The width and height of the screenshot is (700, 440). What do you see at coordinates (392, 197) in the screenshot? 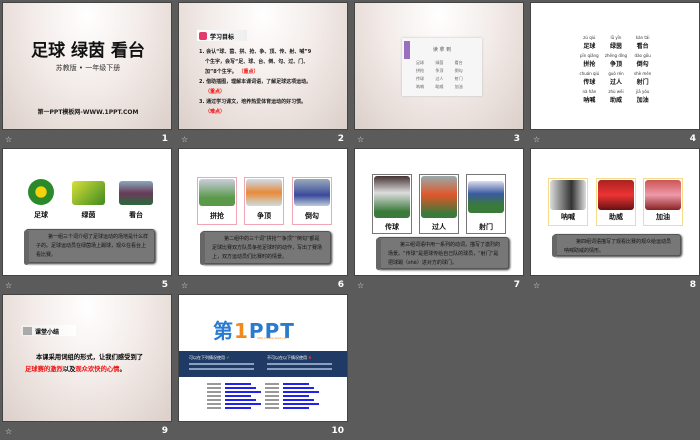
I see `pass-image` at bounding box center [392, 197].